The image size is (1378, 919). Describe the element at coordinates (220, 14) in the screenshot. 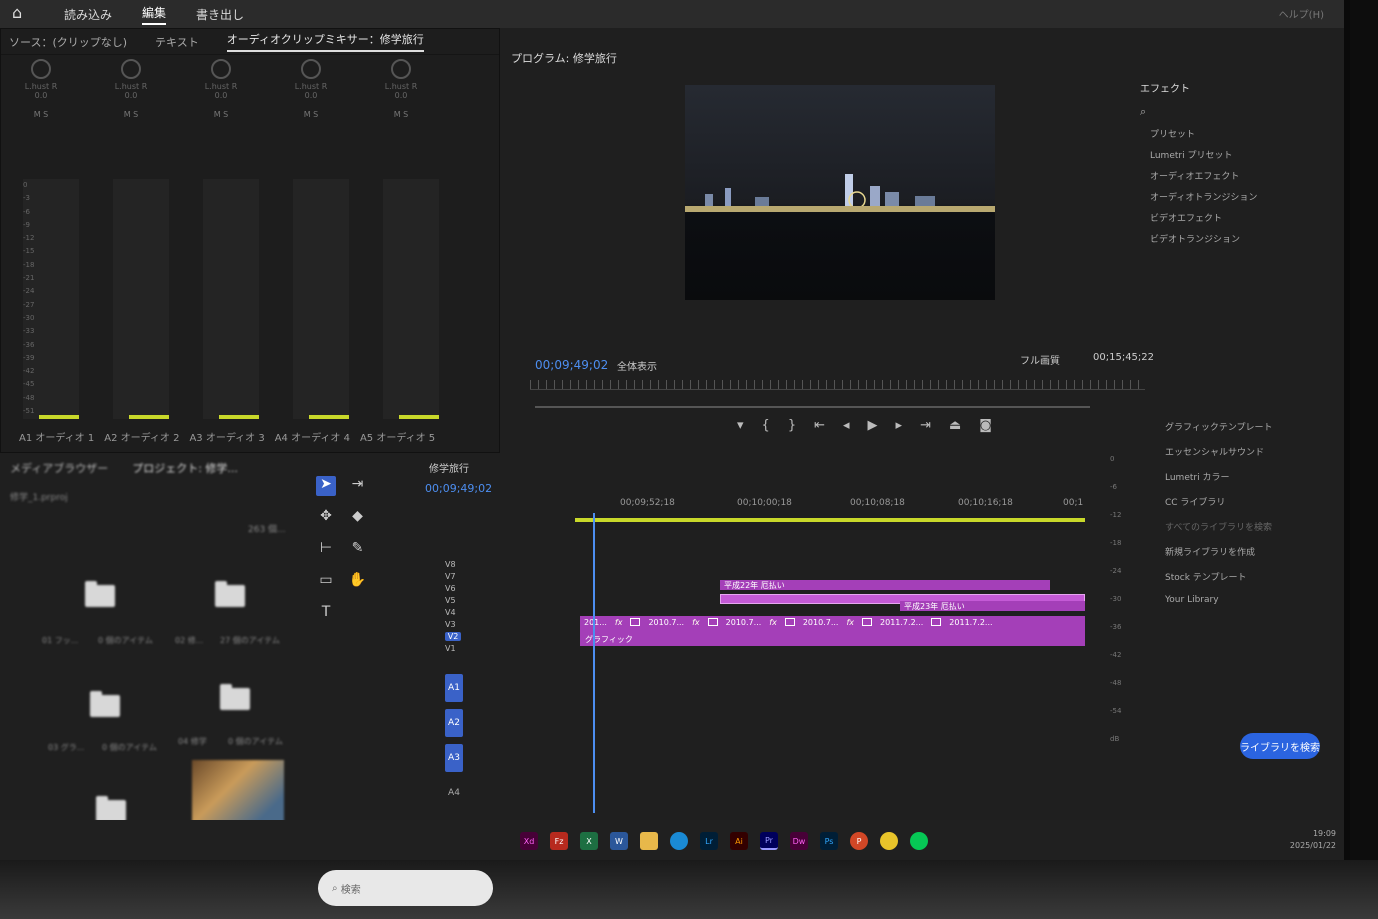

I see `workspace-export: 書き出し` at that location.